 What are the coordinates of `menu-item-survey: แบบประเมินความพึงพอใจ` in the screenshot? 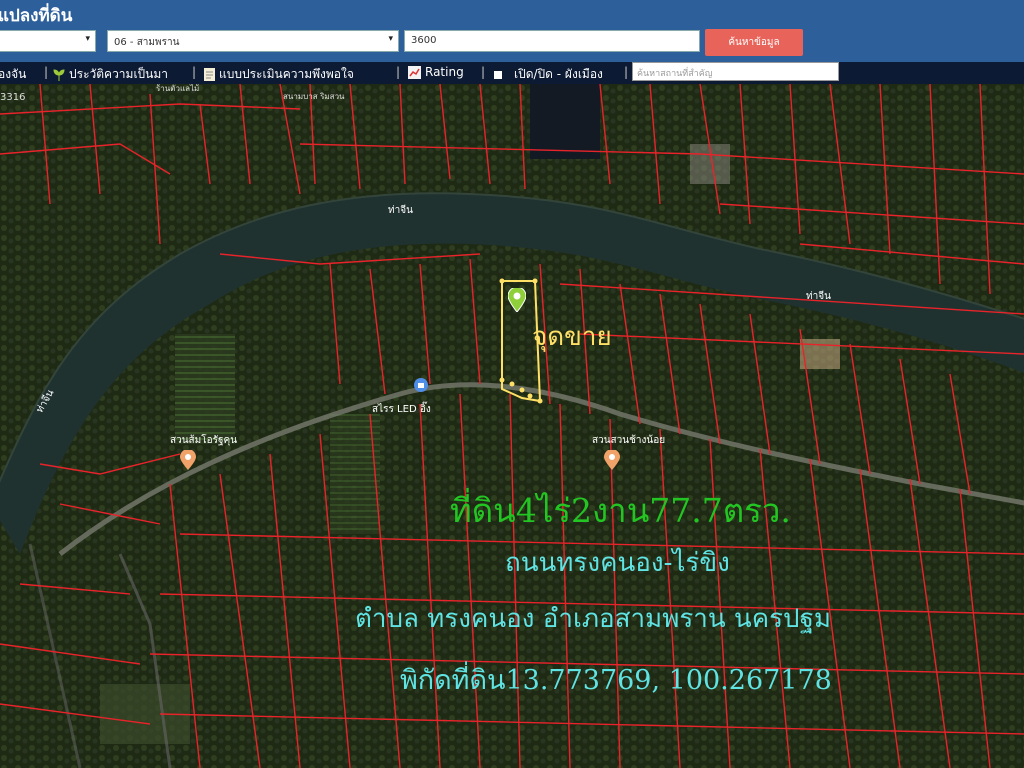 It's located at (279, 74).